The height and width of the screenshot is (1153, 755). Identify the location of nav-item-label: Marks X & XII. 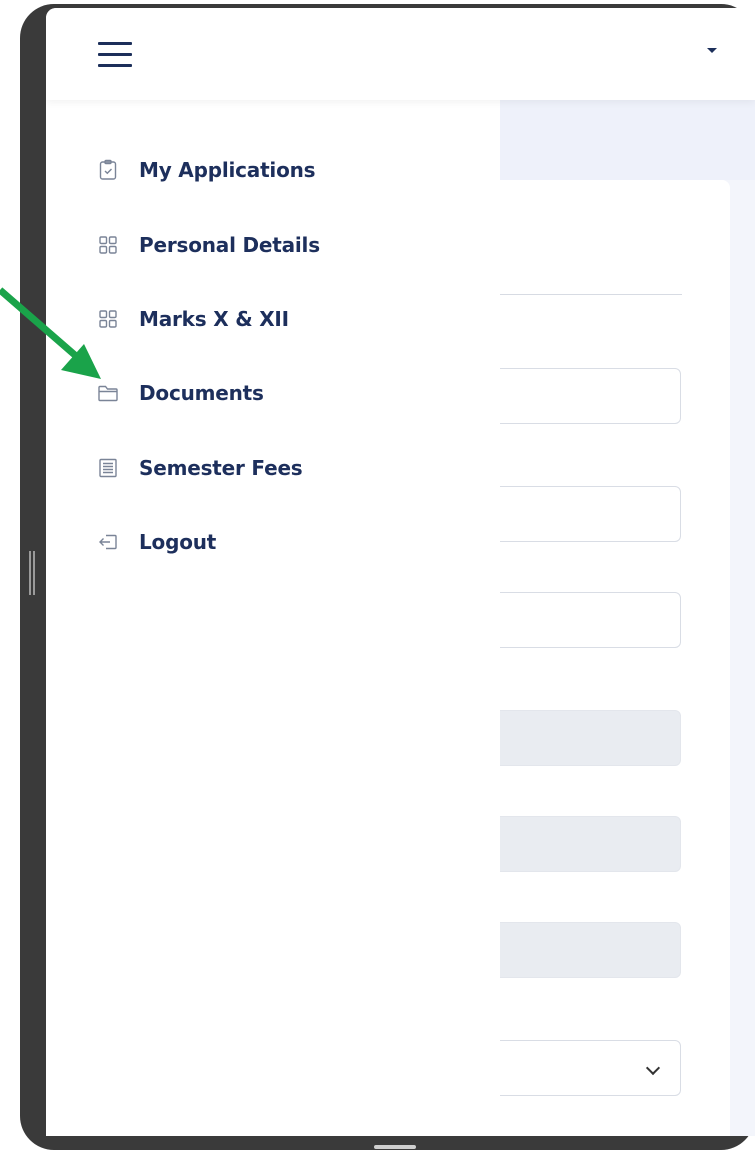
(214, 319).